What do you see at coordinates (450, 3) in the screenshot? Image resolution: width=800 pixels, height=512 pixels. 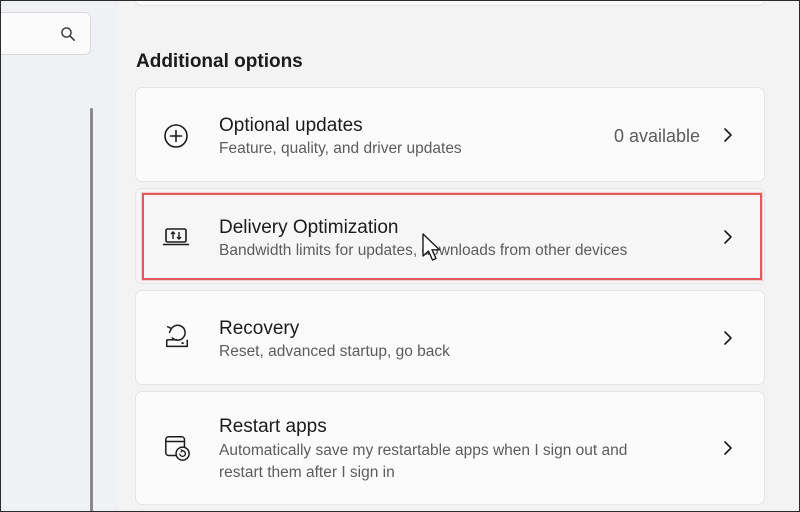 I see `previous-card` at bounding box center [450, 3].